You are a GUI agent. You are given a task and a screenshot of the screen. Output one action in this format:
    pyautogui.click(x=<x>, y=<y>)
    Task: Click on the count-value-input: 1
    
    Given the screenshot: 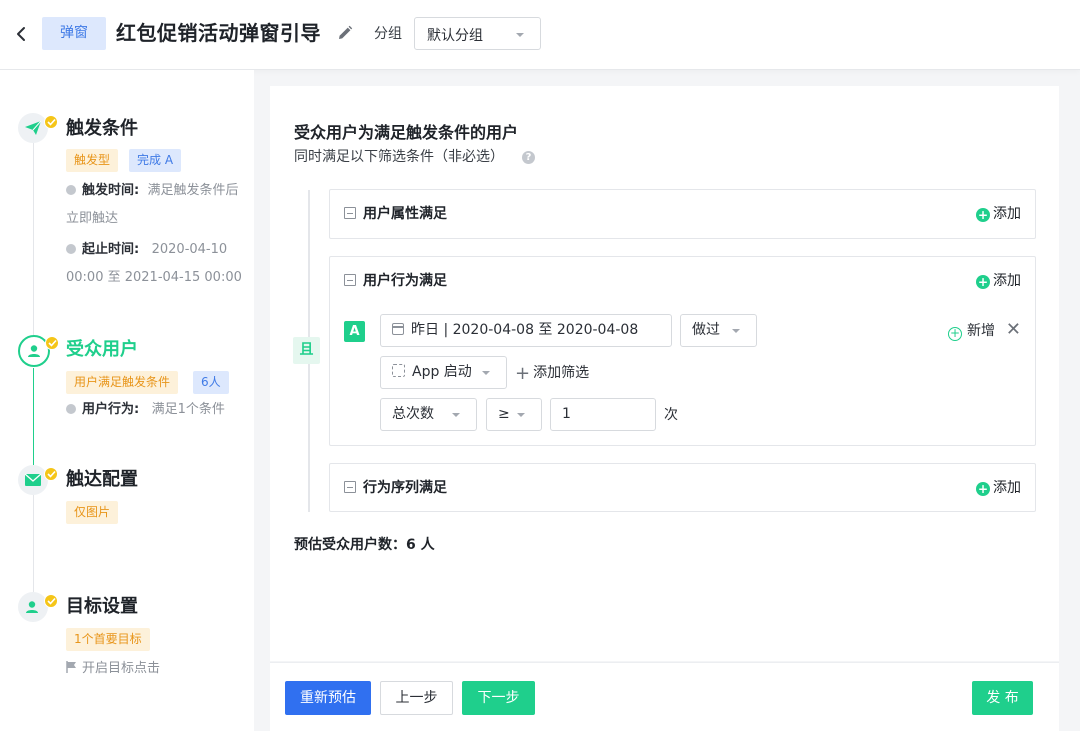 What is the action you would take?
    pyautogui.click(x=603, y=414)
    